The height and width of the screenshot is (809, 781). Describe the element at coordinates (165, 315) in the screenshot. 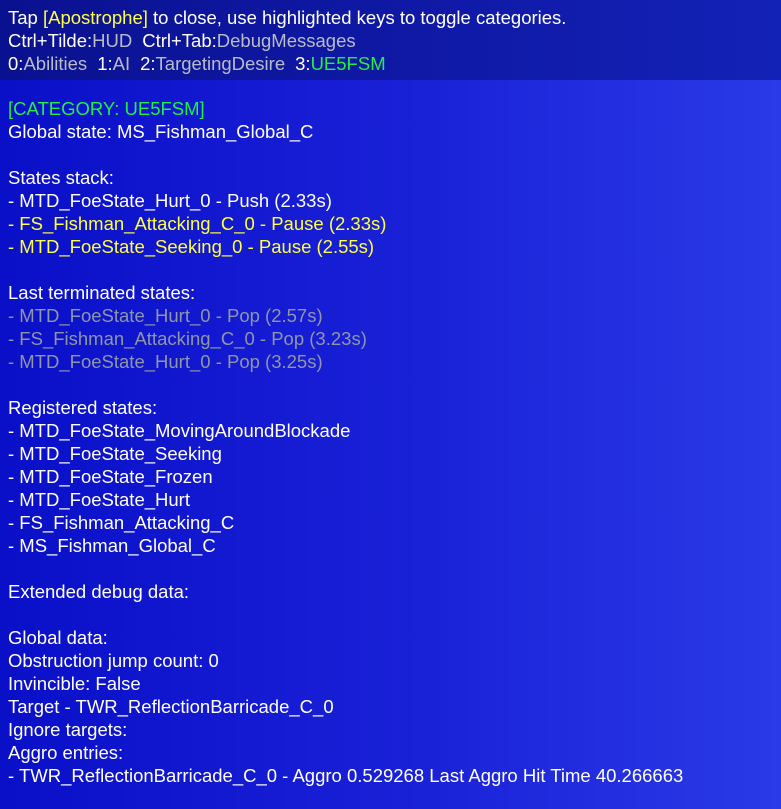

I see `terminated-state-entry: - MTD_FoeState_Hurt_0 - Pop (2.57s)` at that location.